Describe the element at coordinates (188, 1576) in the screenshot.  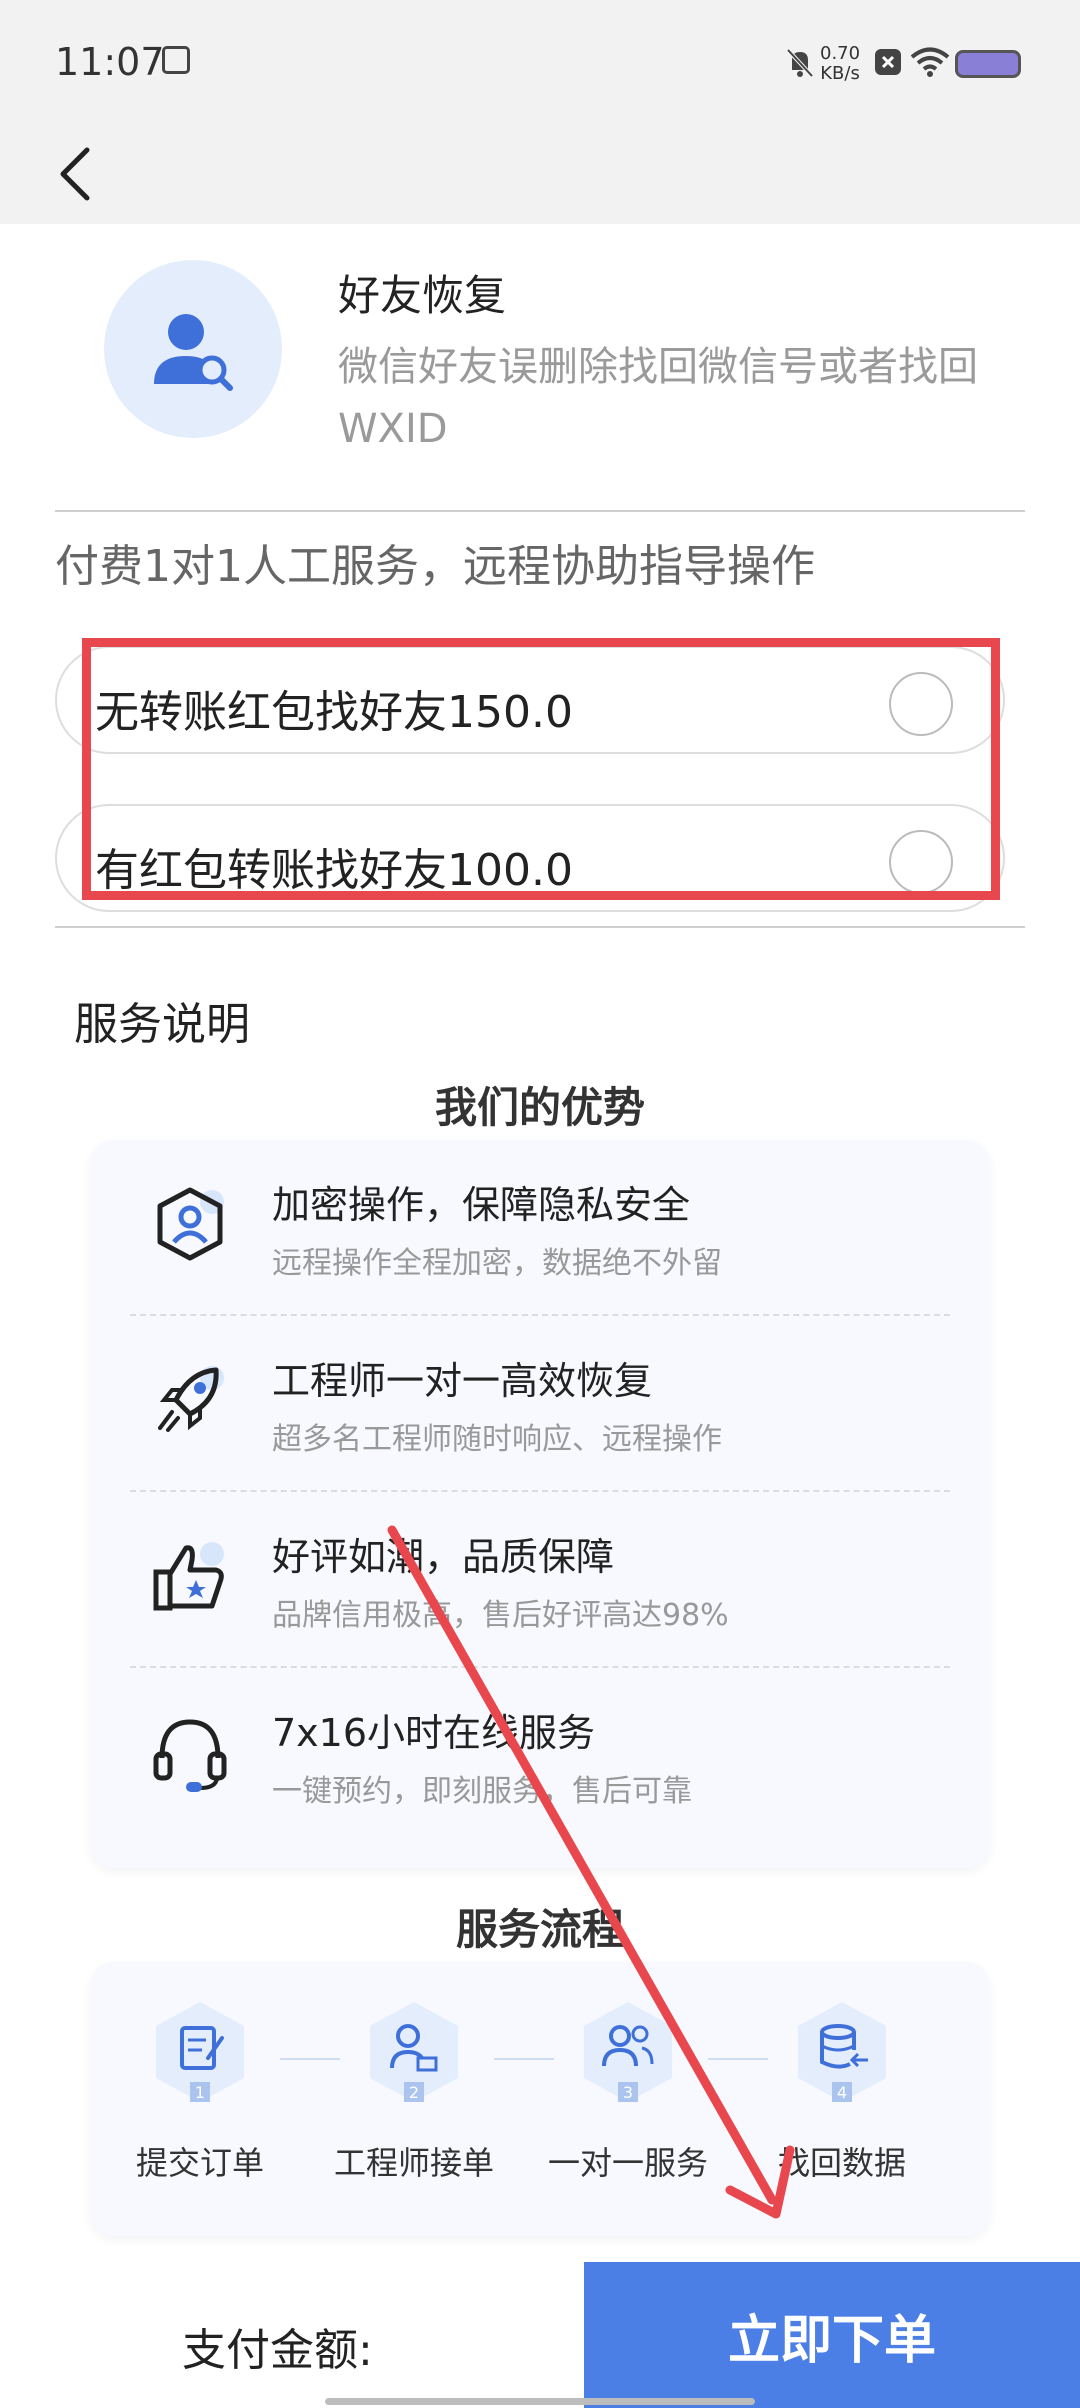
I see `thumbs-up-icon` at that location.